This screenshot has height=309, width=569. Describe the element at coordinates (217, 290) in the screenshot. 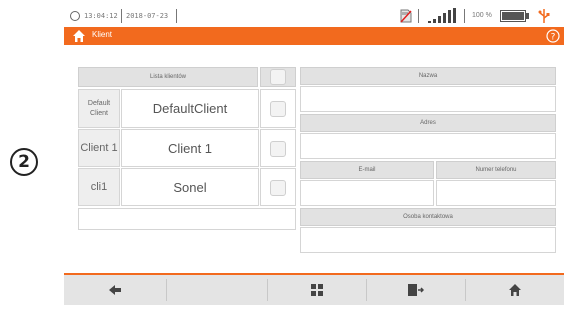

I see `empty-toolbar-slot` at that location.